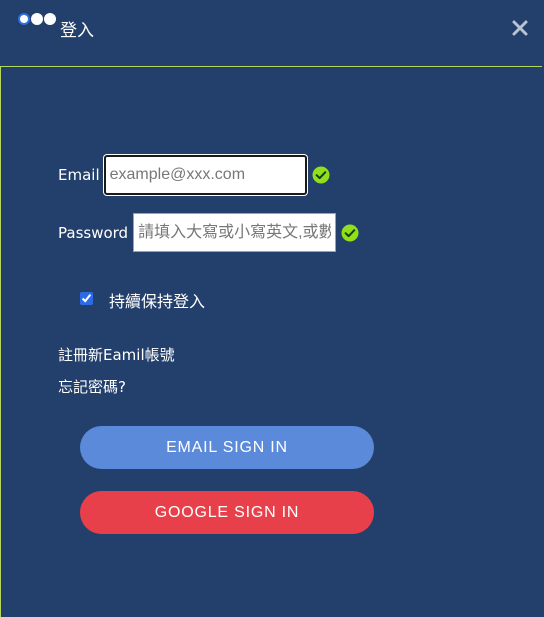 This screenshot has height=617, width=544. I want to click on forgot-password-link: 忘記密碼?, so click(92, 386).